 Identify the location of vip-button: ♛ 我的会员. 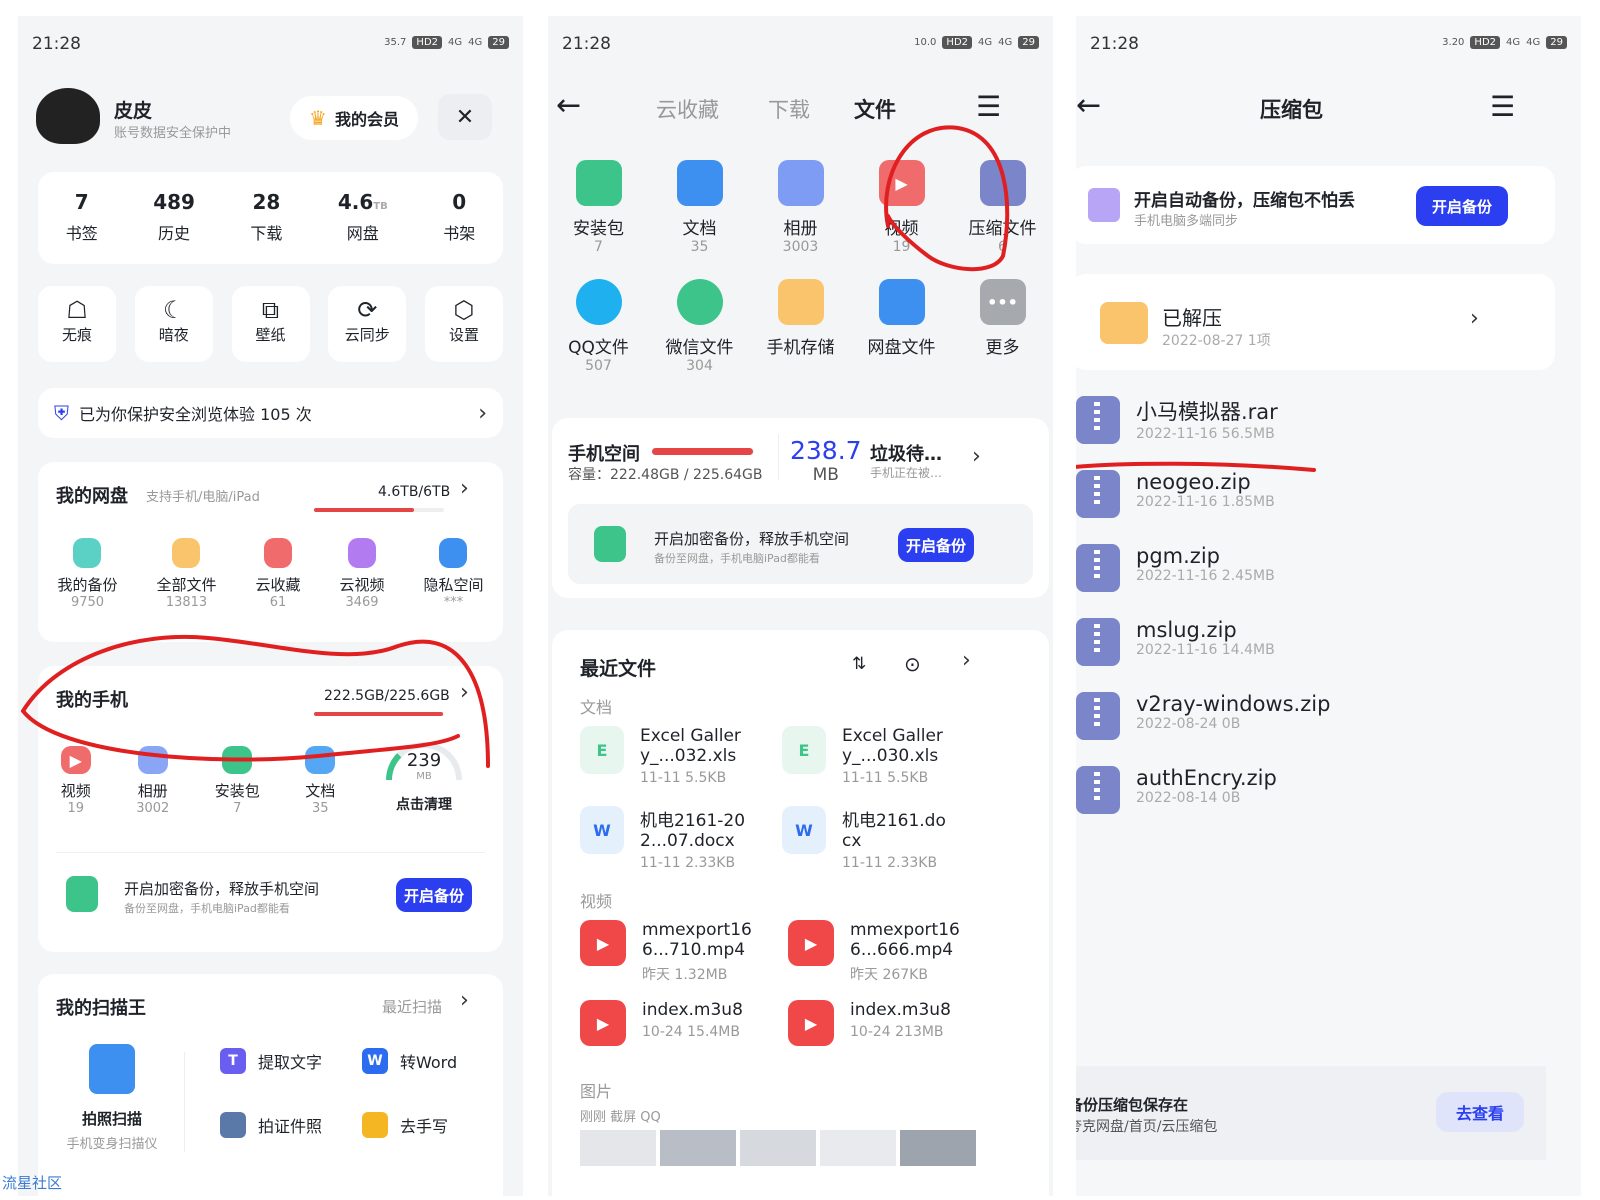
(354, 118).